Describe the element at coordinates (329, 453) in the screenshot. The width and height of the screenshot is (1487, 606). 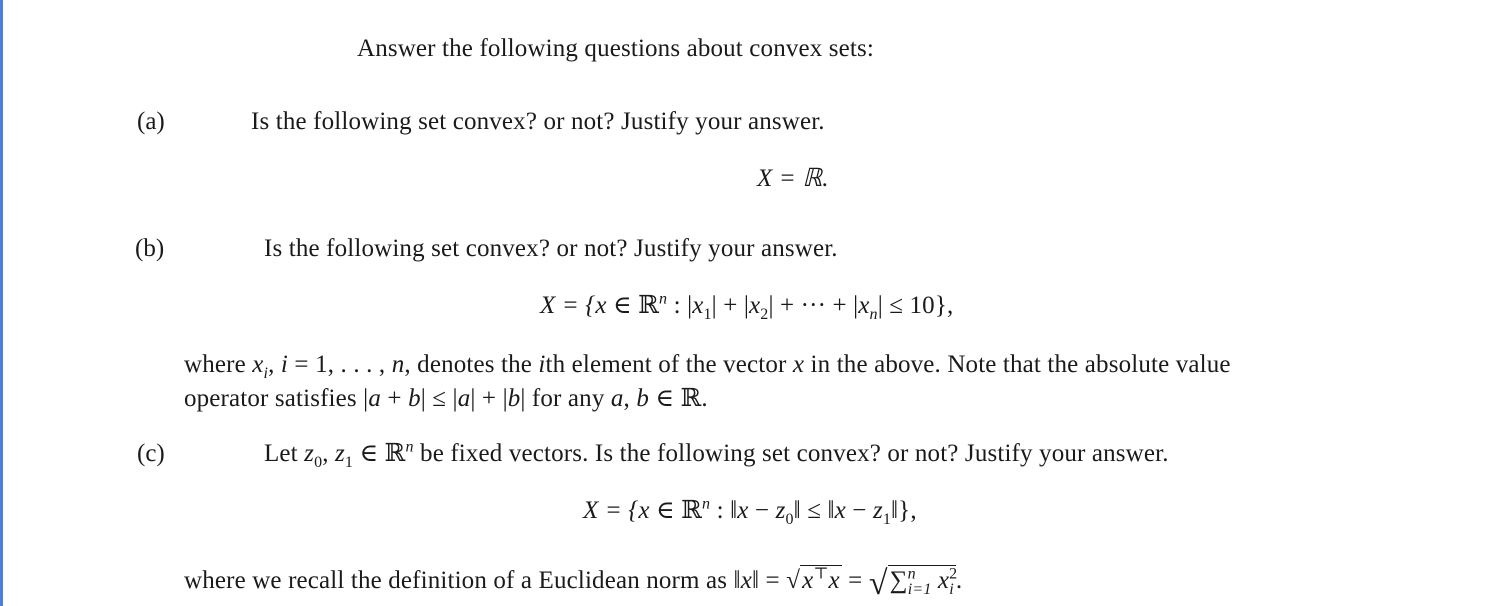
I see `prompt-part: ,` at that location.